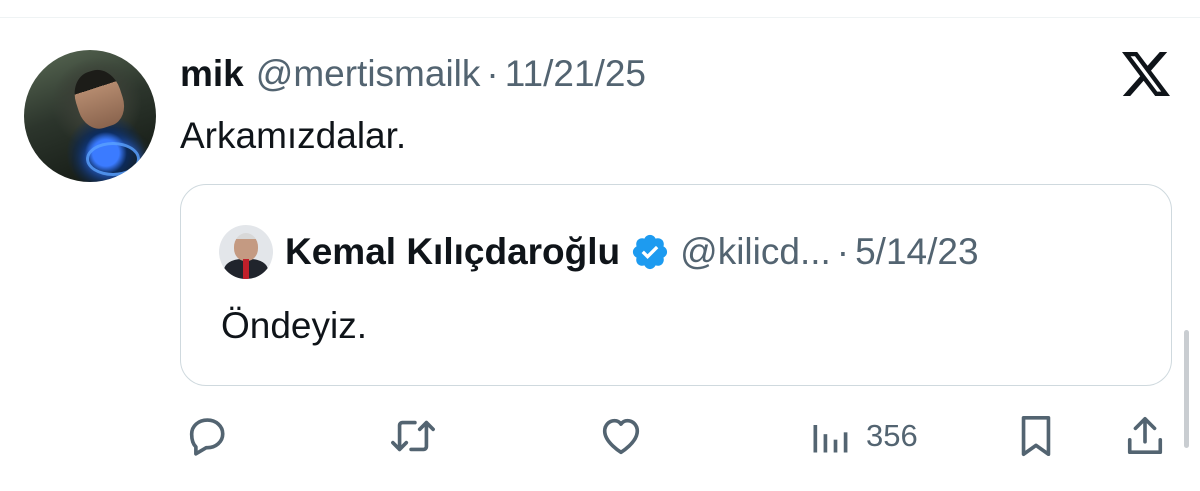  What do you see at coordinates (575, 74) in the screenshot?
I see `tweet-date: 11/21/25` at bounding box center [575, 74].